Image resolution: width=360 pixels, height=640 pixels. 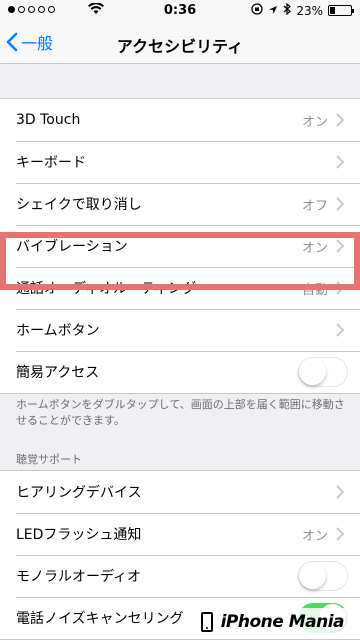 What do you see at coordinates (180, 372) in the screenshot?
I see `row-reachability: 簡易アクセス` at bounding box center [180, 372].